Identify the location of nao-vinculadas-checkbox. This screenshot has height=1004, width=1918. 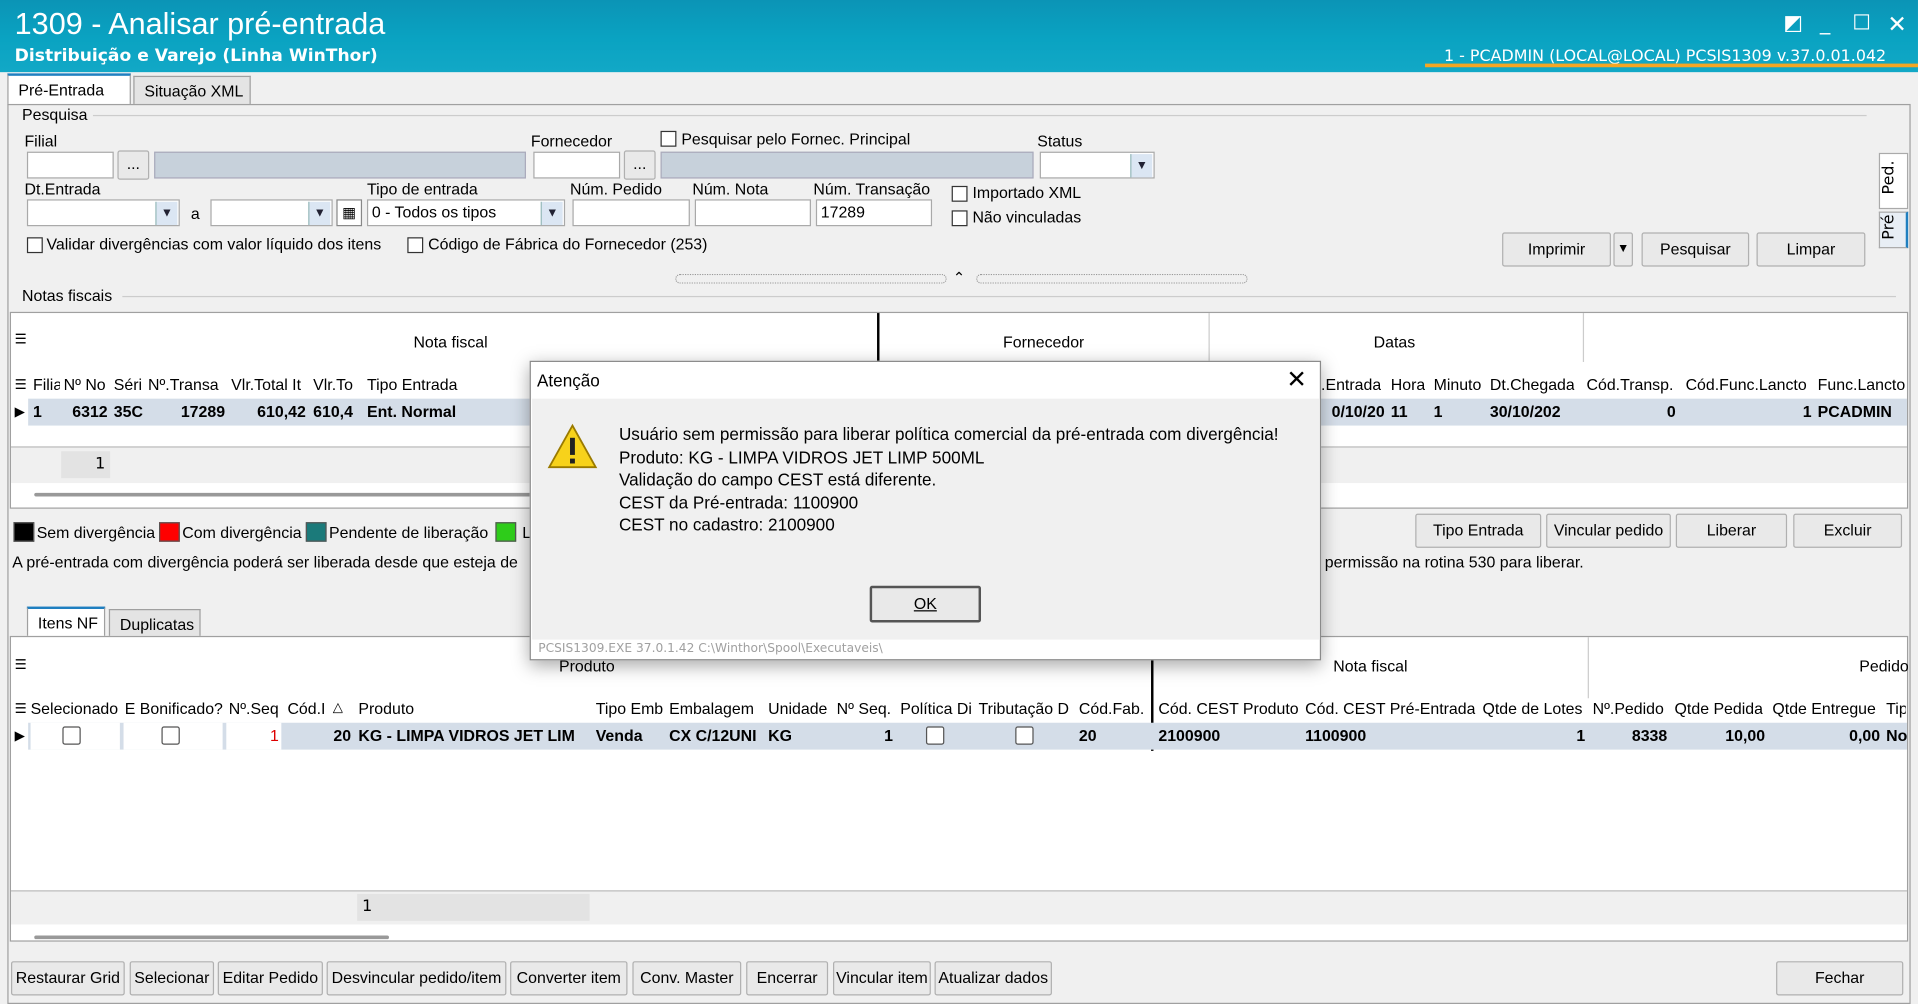
(959, 218).